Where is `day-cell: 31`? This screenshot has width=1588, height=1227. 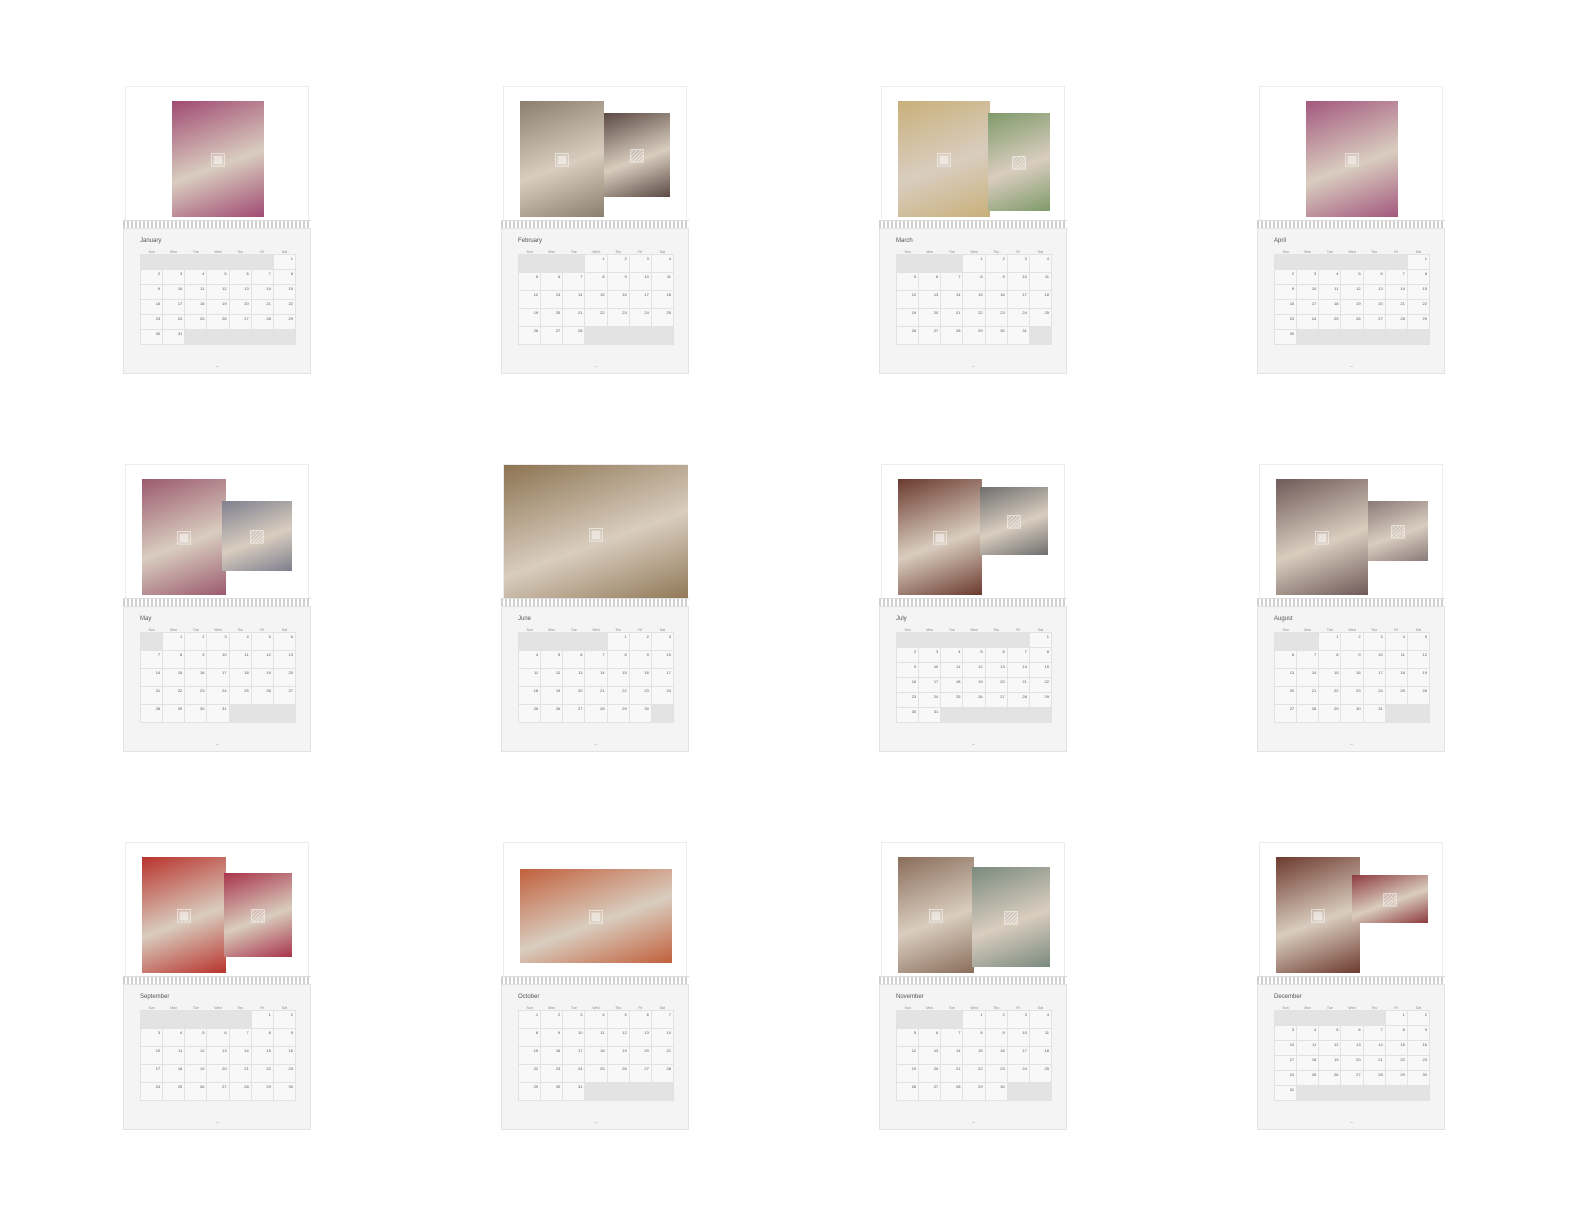
day-cell: 31 is located at coordinates (1374, 713).